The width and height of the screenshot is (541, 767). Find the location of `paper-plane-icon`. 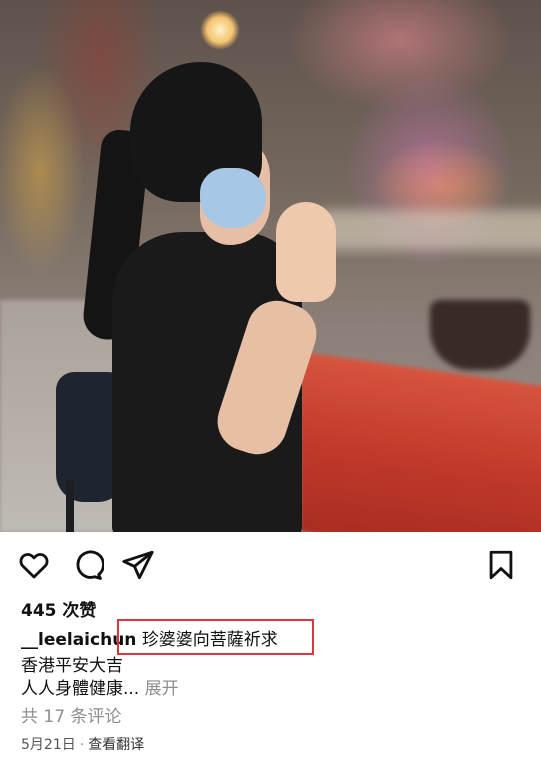

paper-plane-icon is located at coordinates (138, 565).